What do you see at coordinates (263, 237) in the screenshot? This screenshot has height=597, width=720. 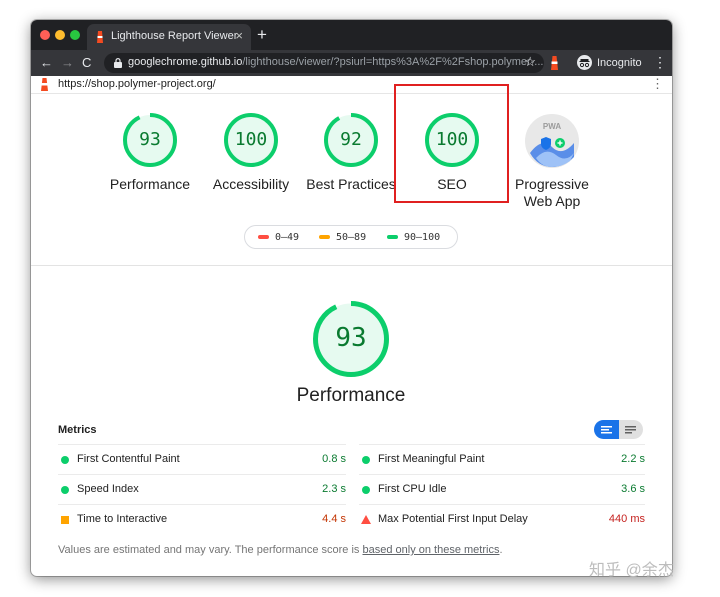 I see `fail-swatch-icon` at bounding box center [263, 237].